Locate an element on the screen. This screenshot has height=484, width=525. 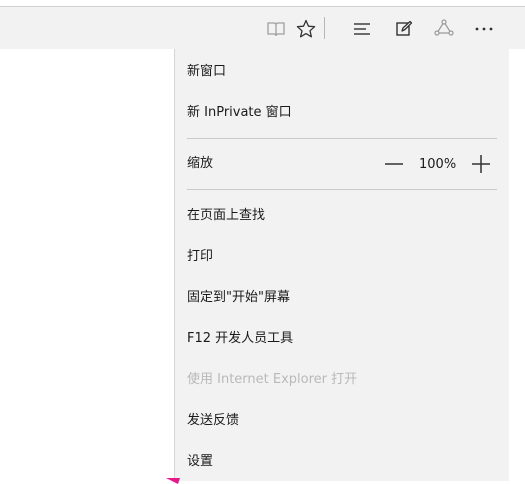
web-note-button is located at coordinates (404, 28).